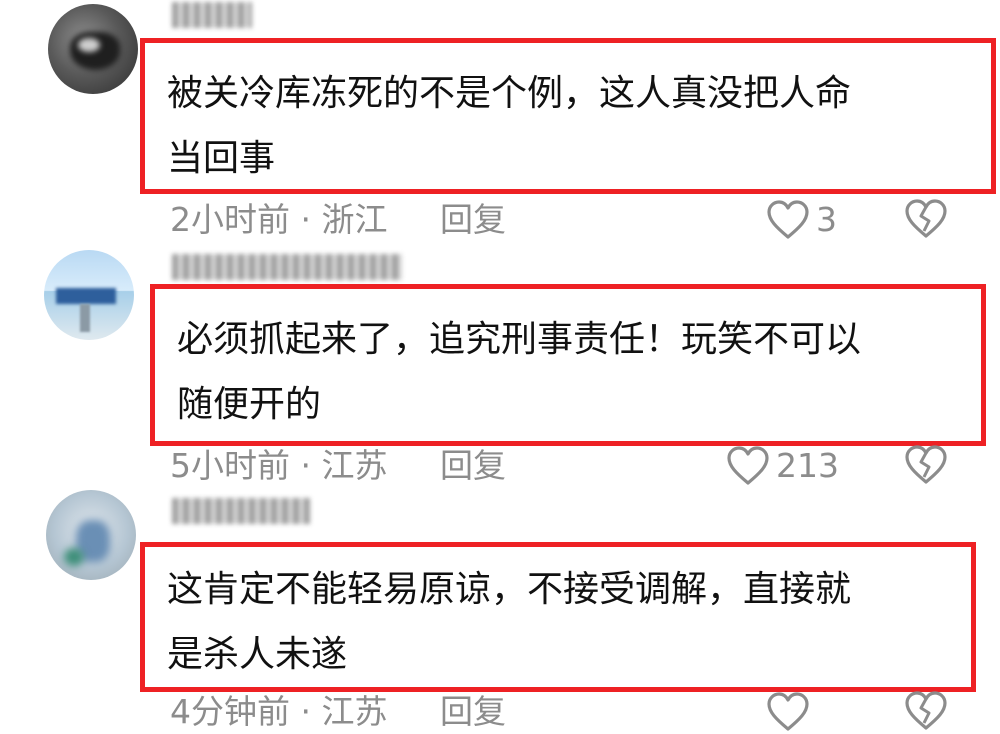 The width and height of the screenshot is (1000, 734). I want to click on comment-meta: 4分钟前 · 江苏, so click(279, 712).